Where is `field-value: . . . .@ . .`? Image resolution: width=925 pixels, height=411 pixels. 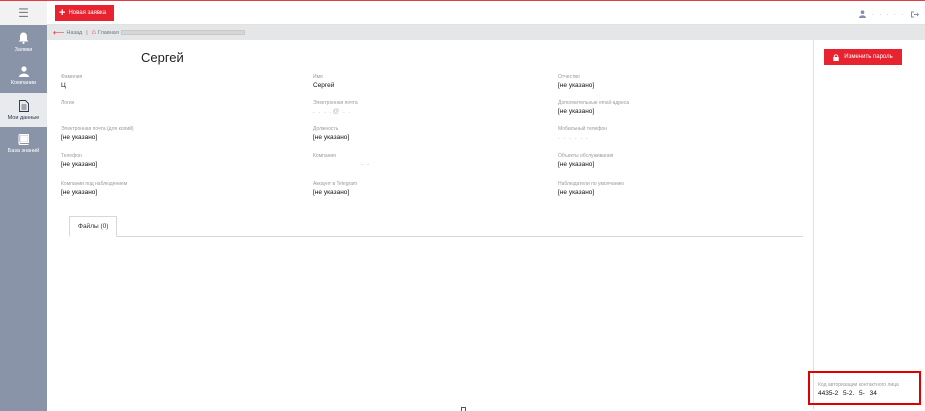 field-value: . . . .@ . . is located at coordinates (332, 111).